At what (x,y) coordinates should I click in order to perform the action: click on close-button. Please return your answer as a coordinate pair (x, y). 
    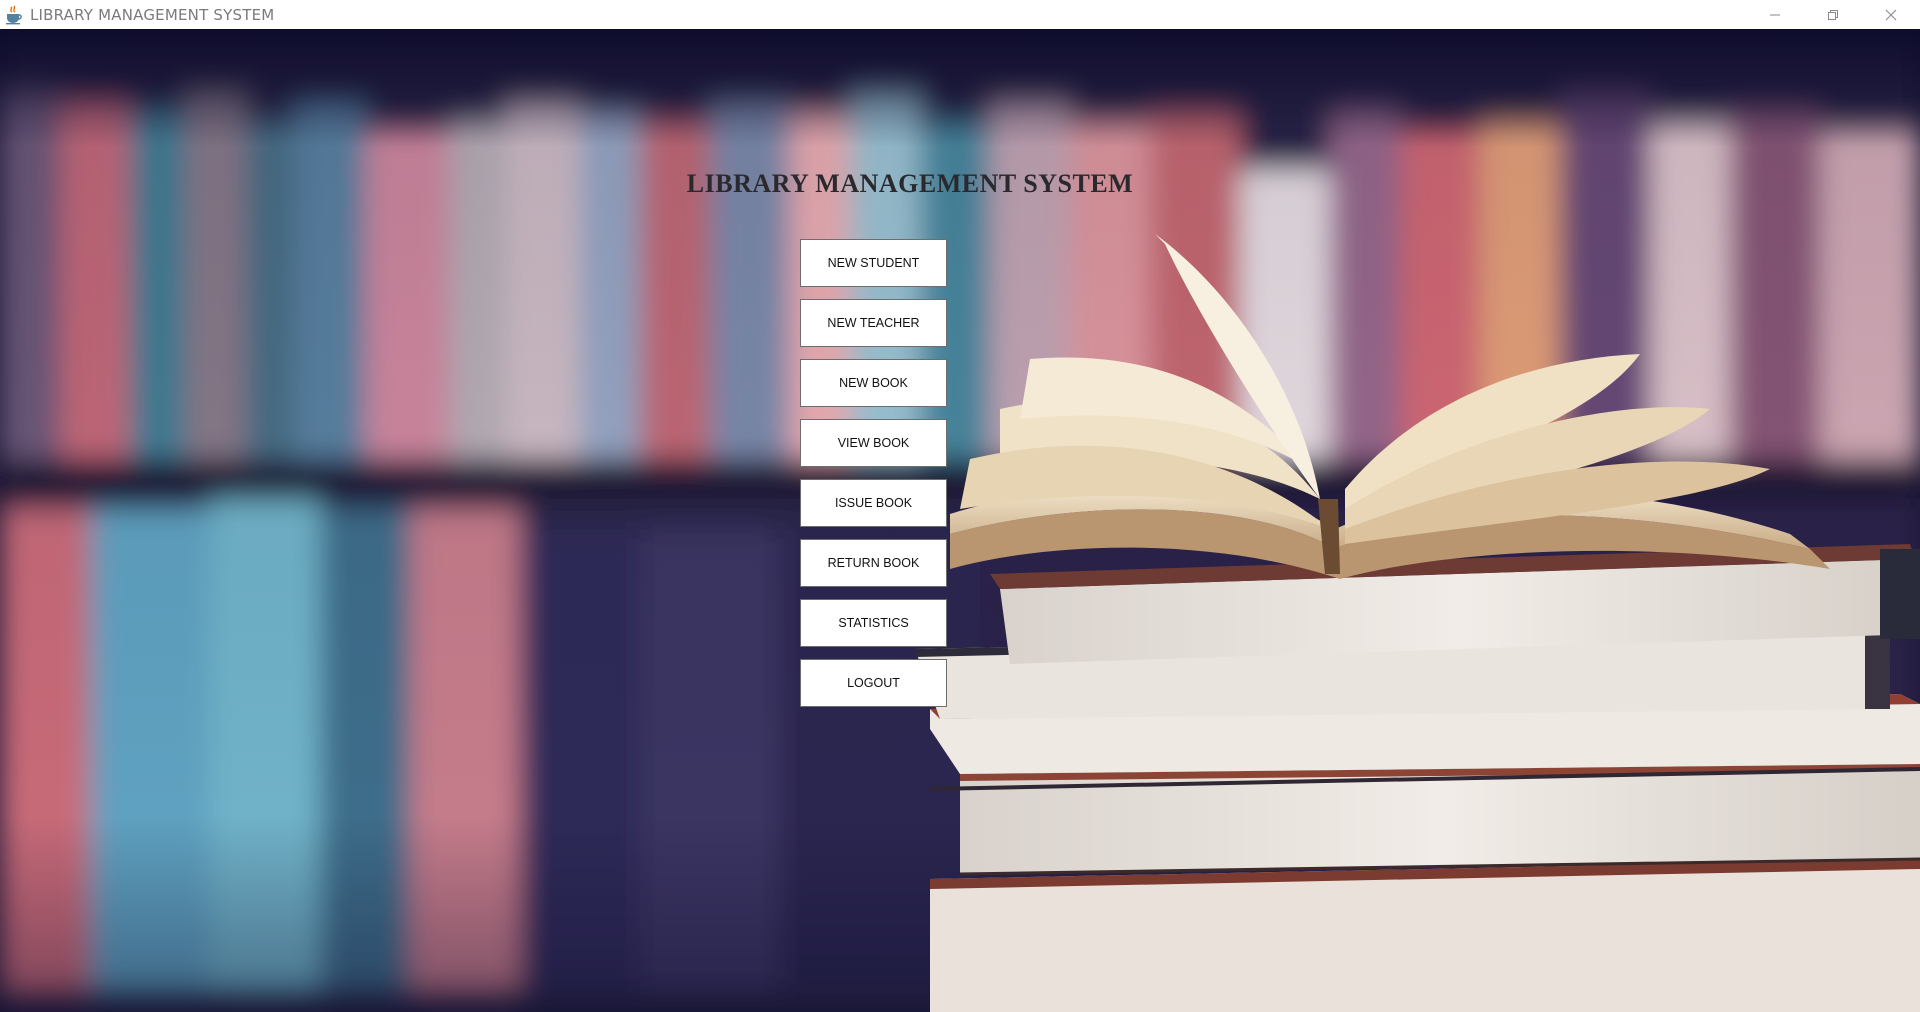
    Looking at the image, I should click on (1891, 14).